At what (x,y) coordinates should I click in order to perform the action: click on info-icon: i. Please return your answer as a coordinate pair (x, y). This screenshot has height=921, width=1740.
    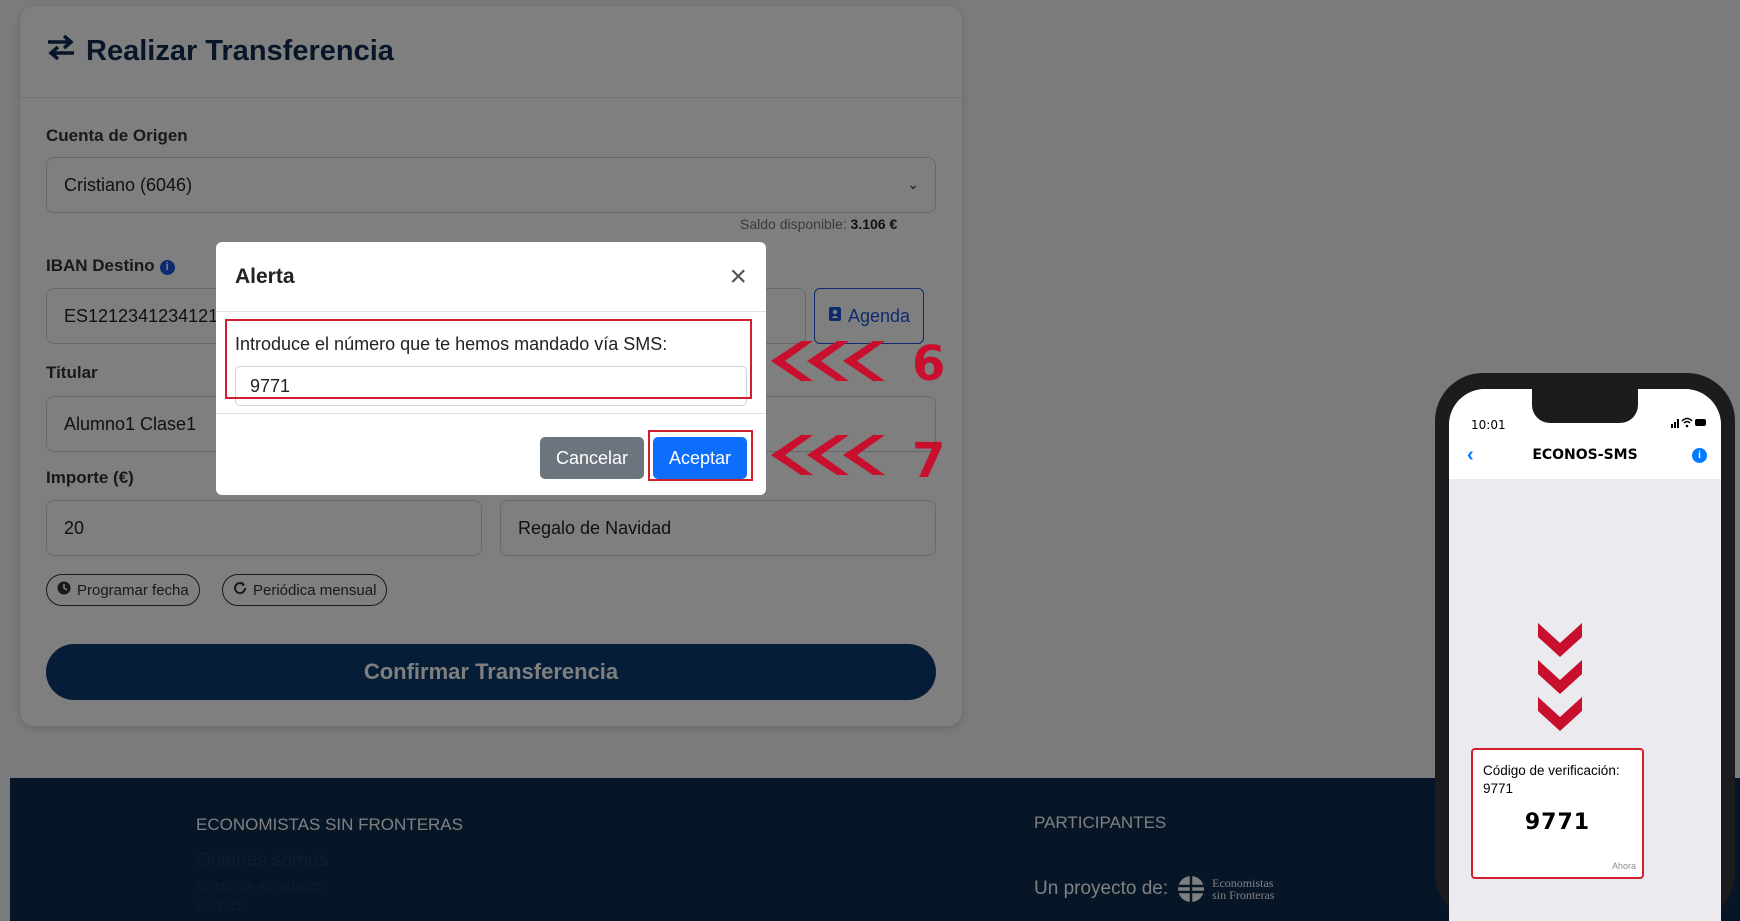
    Looking at the image, I should click on (1699, 455).